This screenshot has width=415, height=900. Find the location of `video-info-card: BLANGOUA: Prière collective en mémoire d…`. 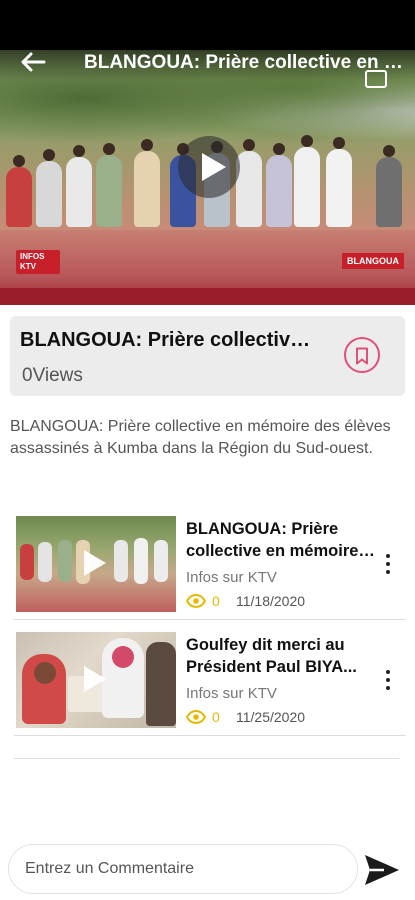

video-info-card: BLANGOUA: Prière collective en mémoire d… is located at coordinates (207, 356).